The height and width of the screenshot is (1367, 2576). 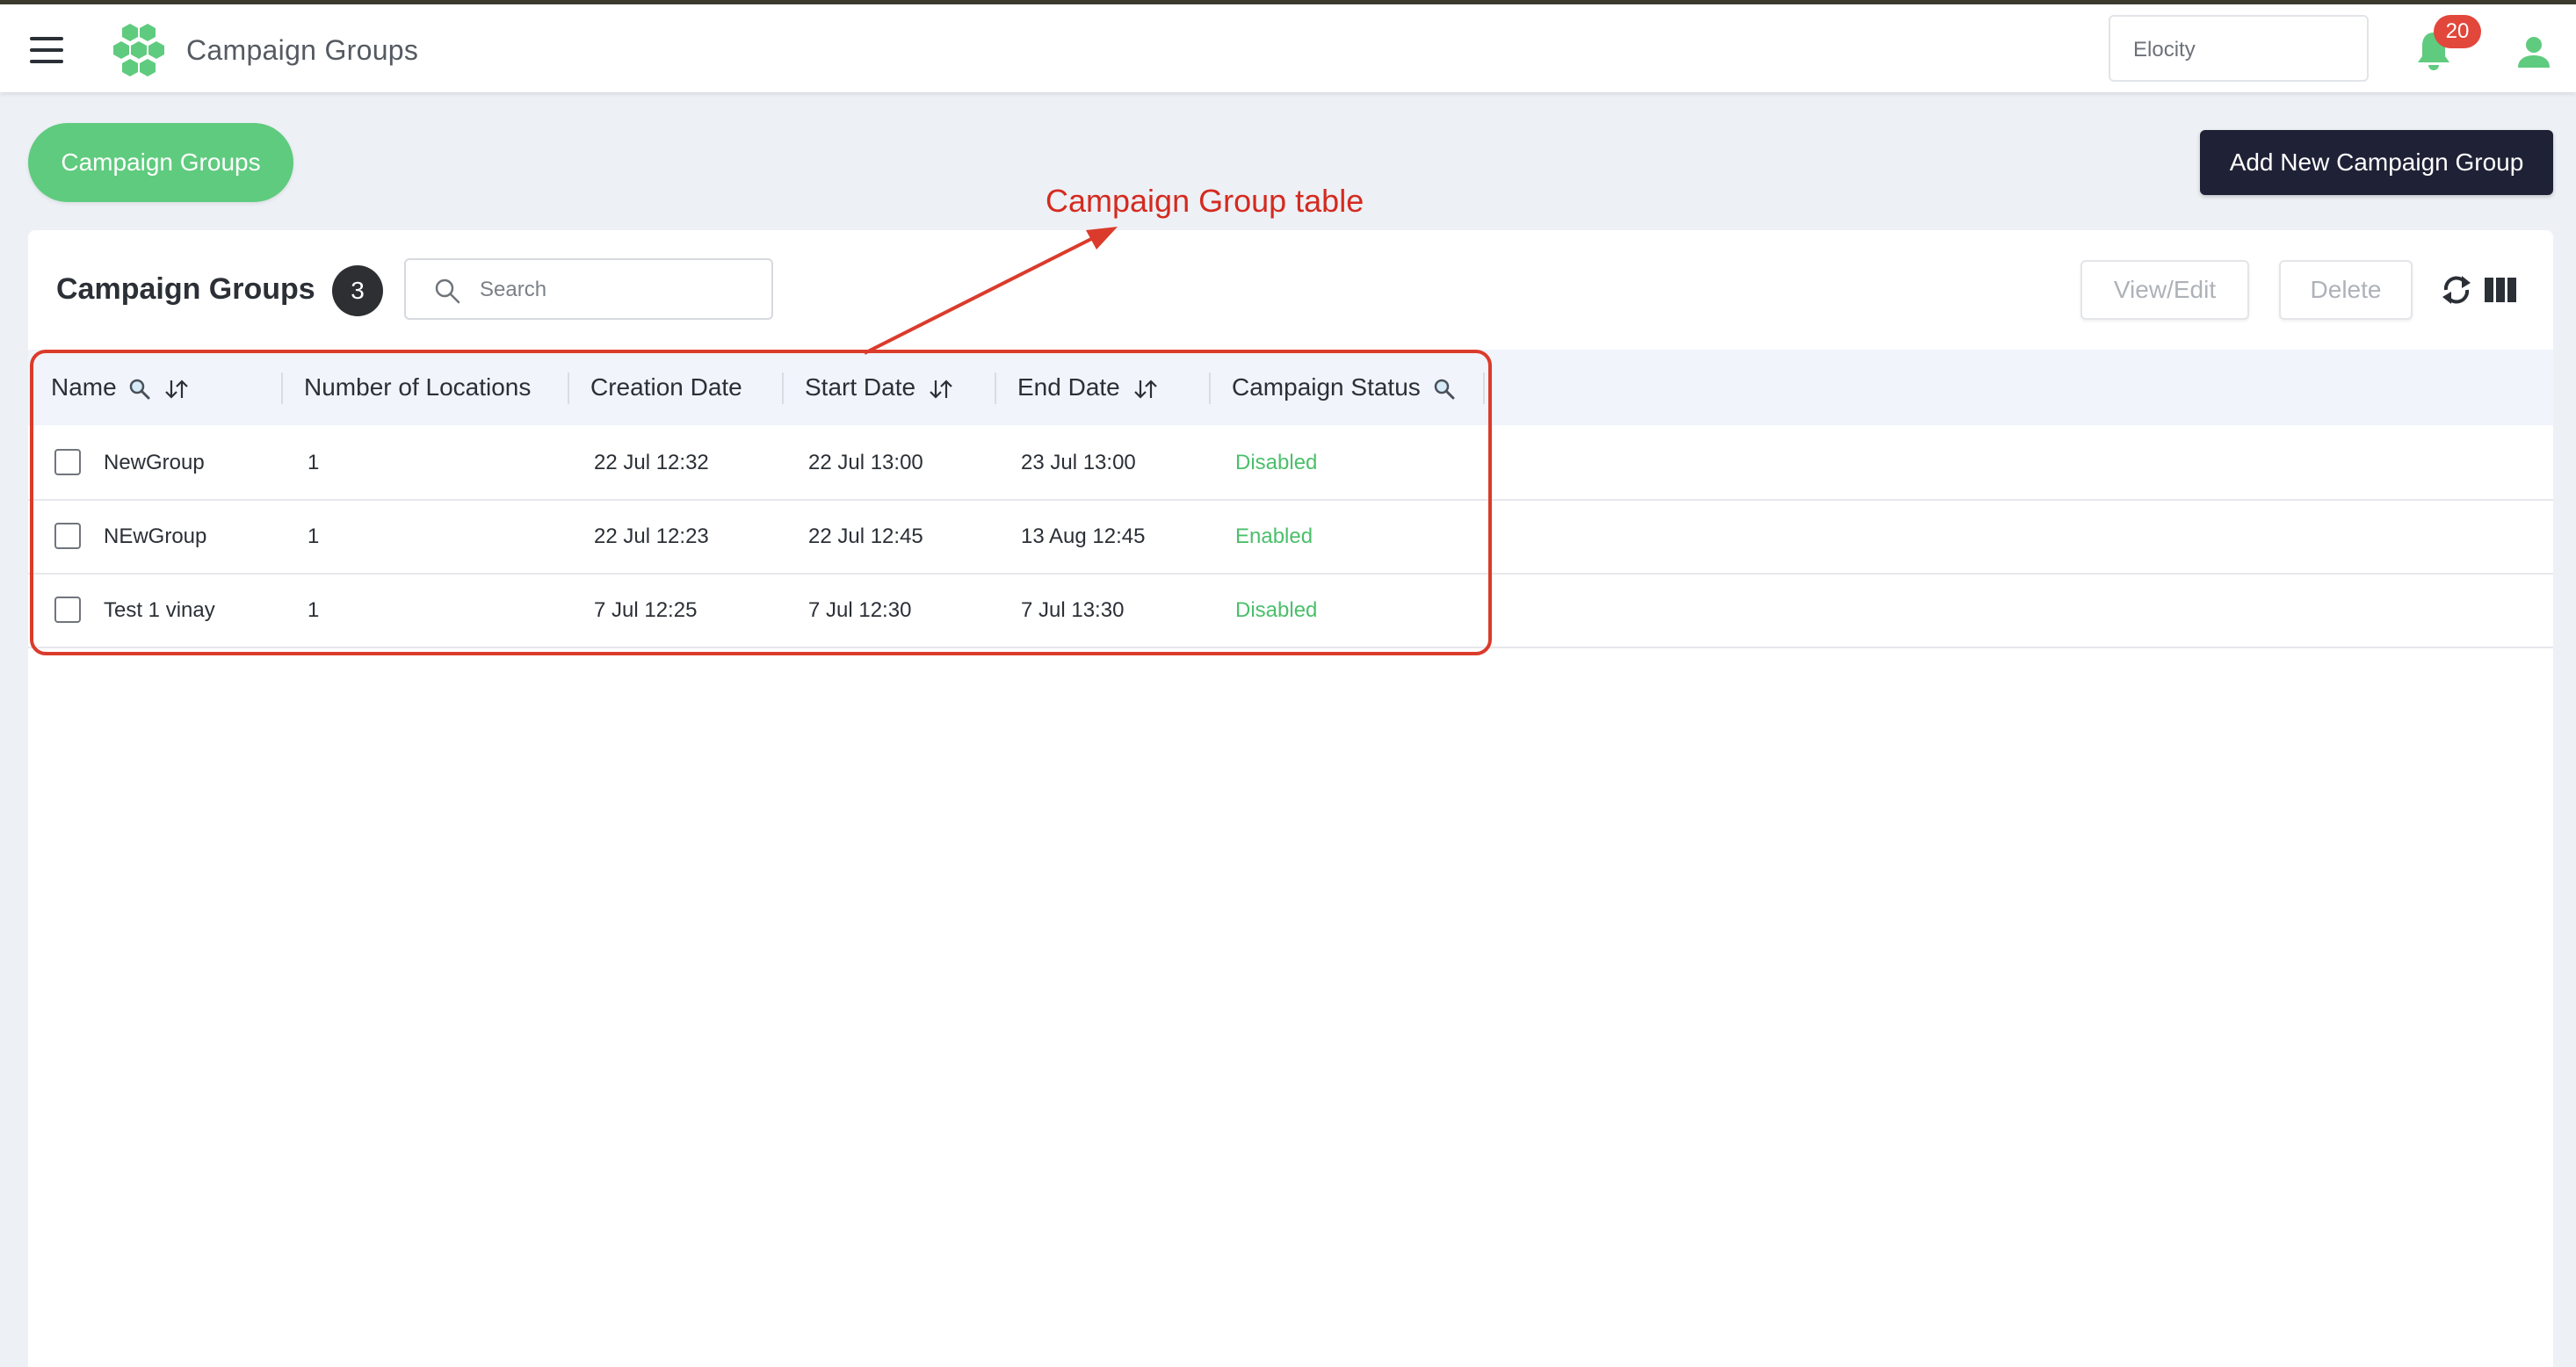 I want to click on cell-start-date: 22 Jul 13:00, so click(x=865, y=463).